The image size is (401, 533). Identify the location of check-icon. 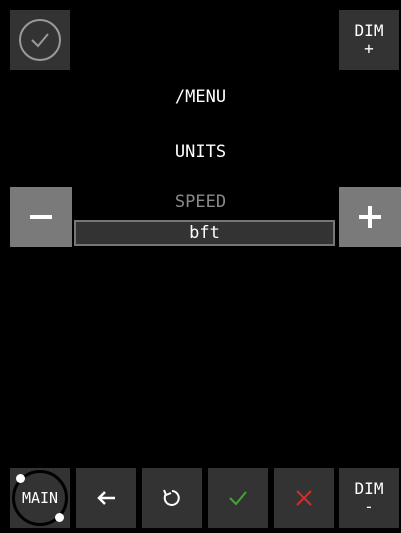
(238, 498).